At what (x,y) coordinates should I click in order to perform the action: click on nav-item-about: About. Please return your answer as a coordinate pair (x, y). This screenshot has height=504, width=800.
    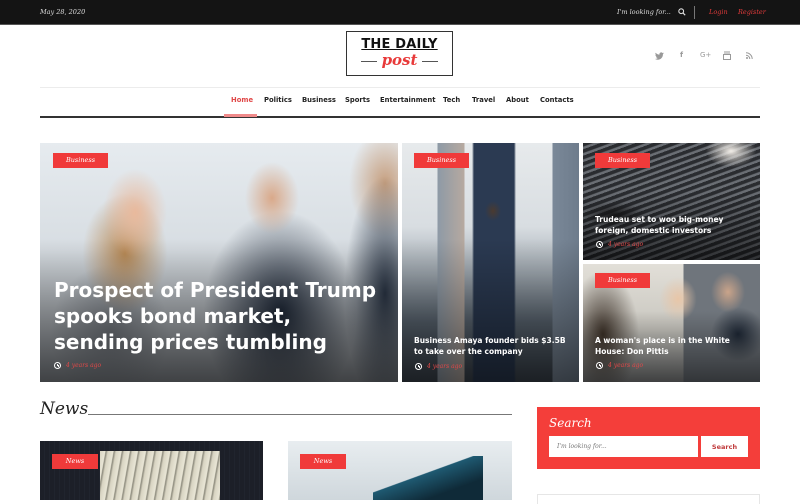
    Looking at the image, I should click on (517, 100).